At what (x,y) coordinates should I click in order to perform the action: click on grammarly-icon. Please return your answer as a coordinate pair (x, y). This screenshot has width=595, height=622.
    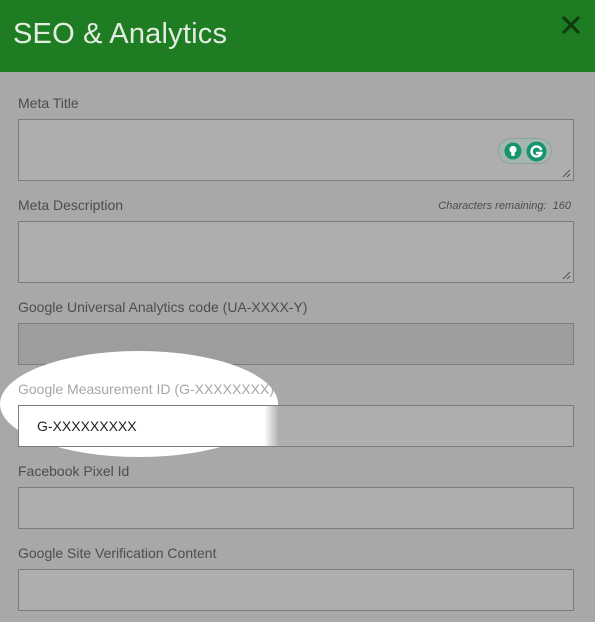
    Looking at the image, I should click on (536, 151).